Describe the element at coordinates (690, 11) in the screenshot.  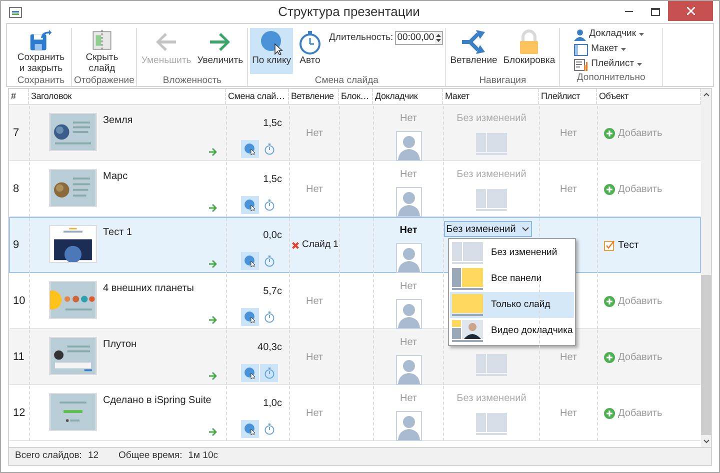
I see `close-button` at that location.